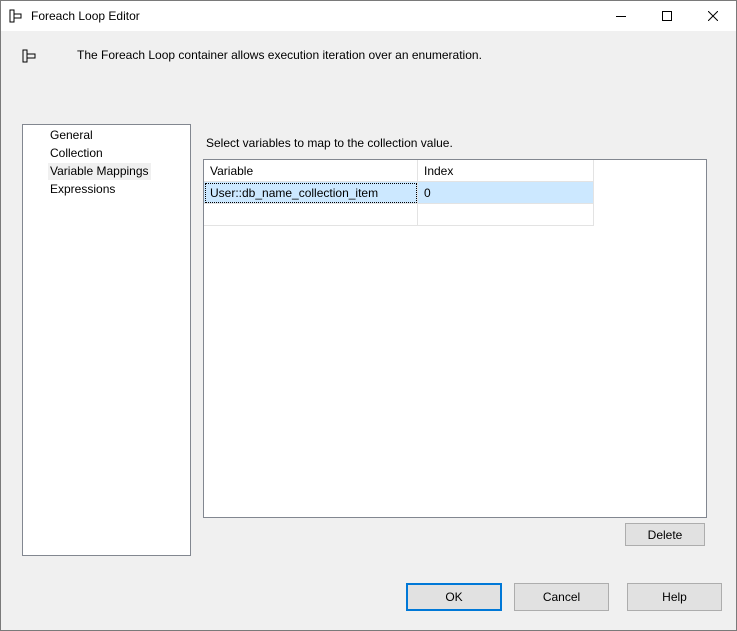  I want to click on new-row, so click(399, 215).